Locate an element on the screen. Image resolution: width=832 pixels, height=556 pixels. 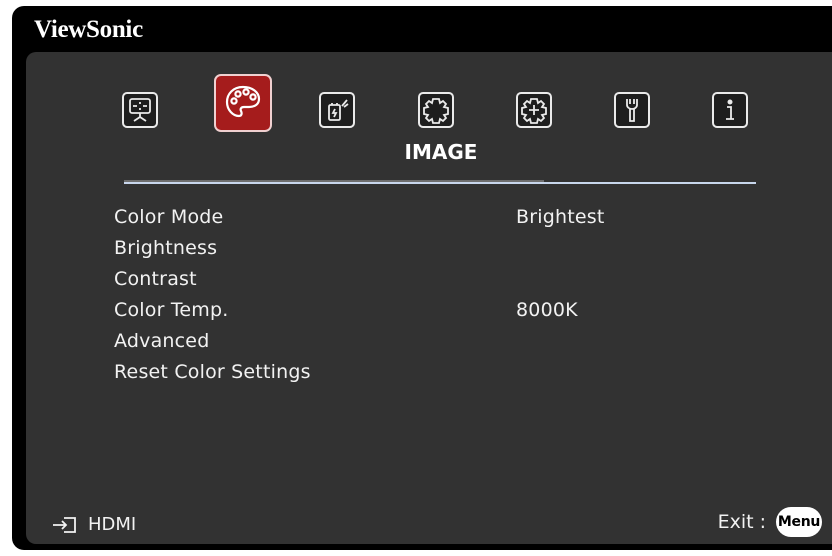
exit-label: Exit : is located at coordinates (741, 522).